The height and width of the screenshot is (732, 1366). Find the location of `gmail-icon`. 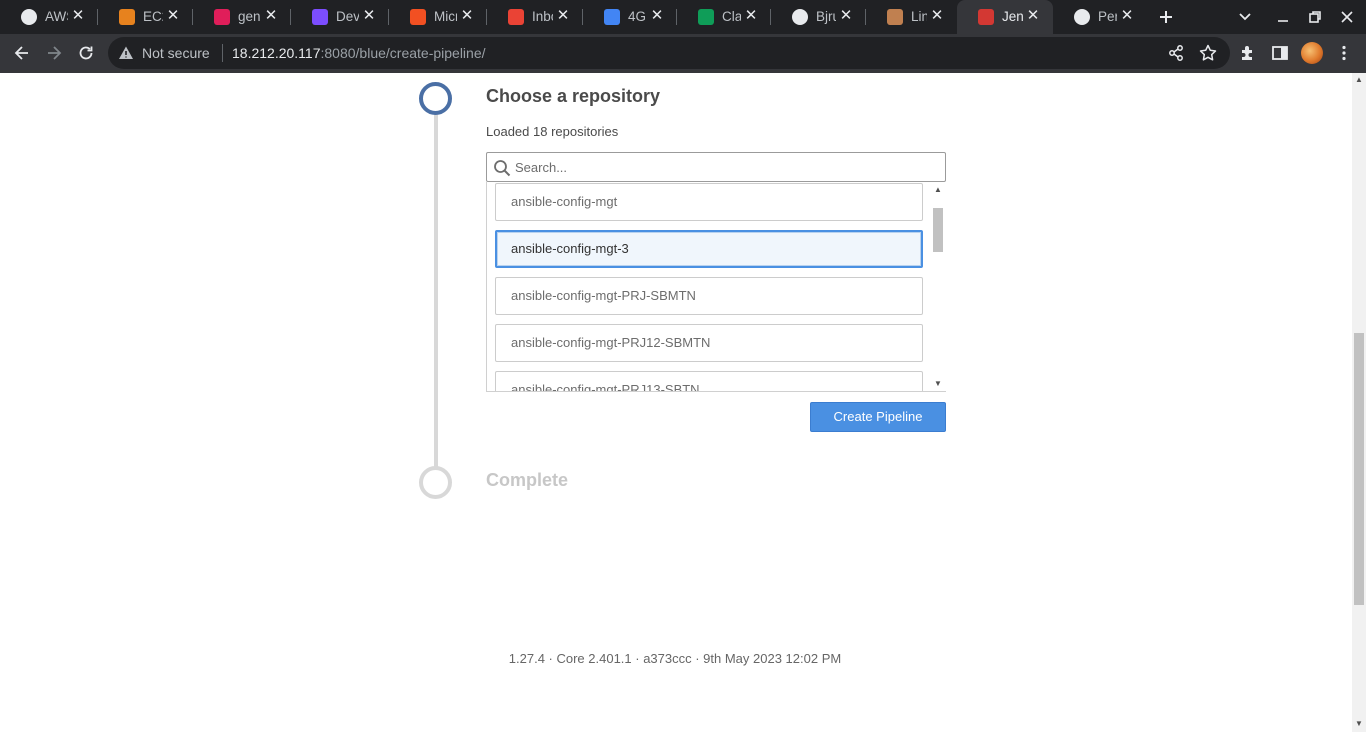

gmail-icon is located at coordinates (516, 17).